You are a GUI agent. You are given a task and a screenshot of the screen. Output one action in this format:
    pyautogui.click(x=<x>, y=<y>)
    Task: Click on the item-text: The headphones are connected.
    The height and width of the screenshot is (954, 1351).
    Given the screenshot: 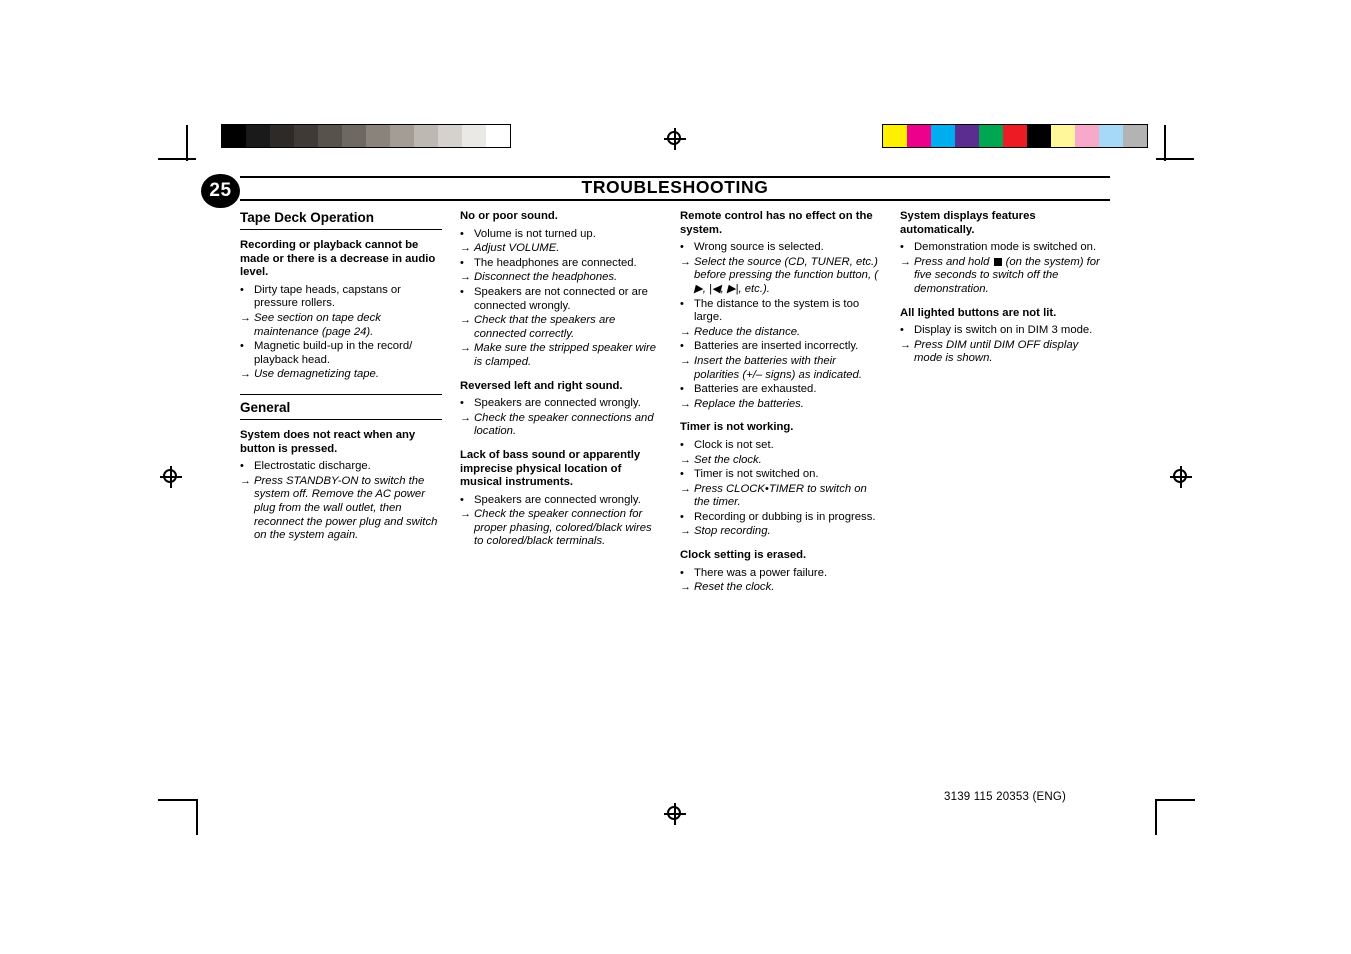 What is the action you would take?
    pyautogui.click(x=555, y=262)
    